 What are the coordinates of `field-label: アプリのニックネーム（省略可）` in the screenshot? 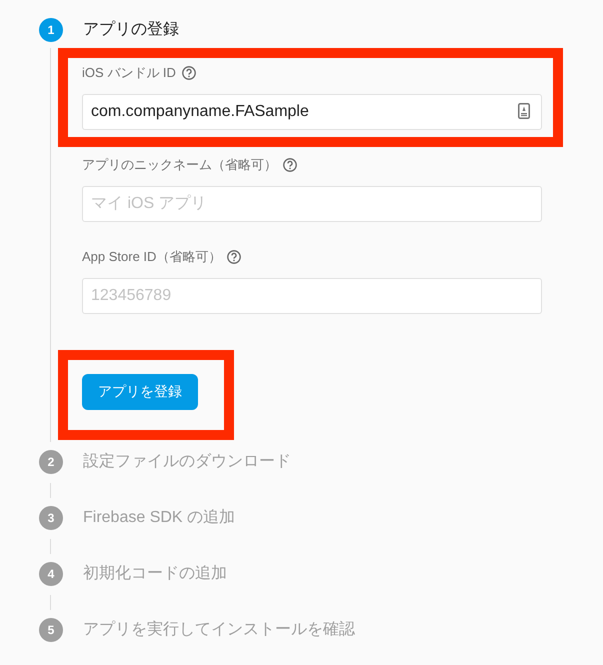 It's located at (179, 165).